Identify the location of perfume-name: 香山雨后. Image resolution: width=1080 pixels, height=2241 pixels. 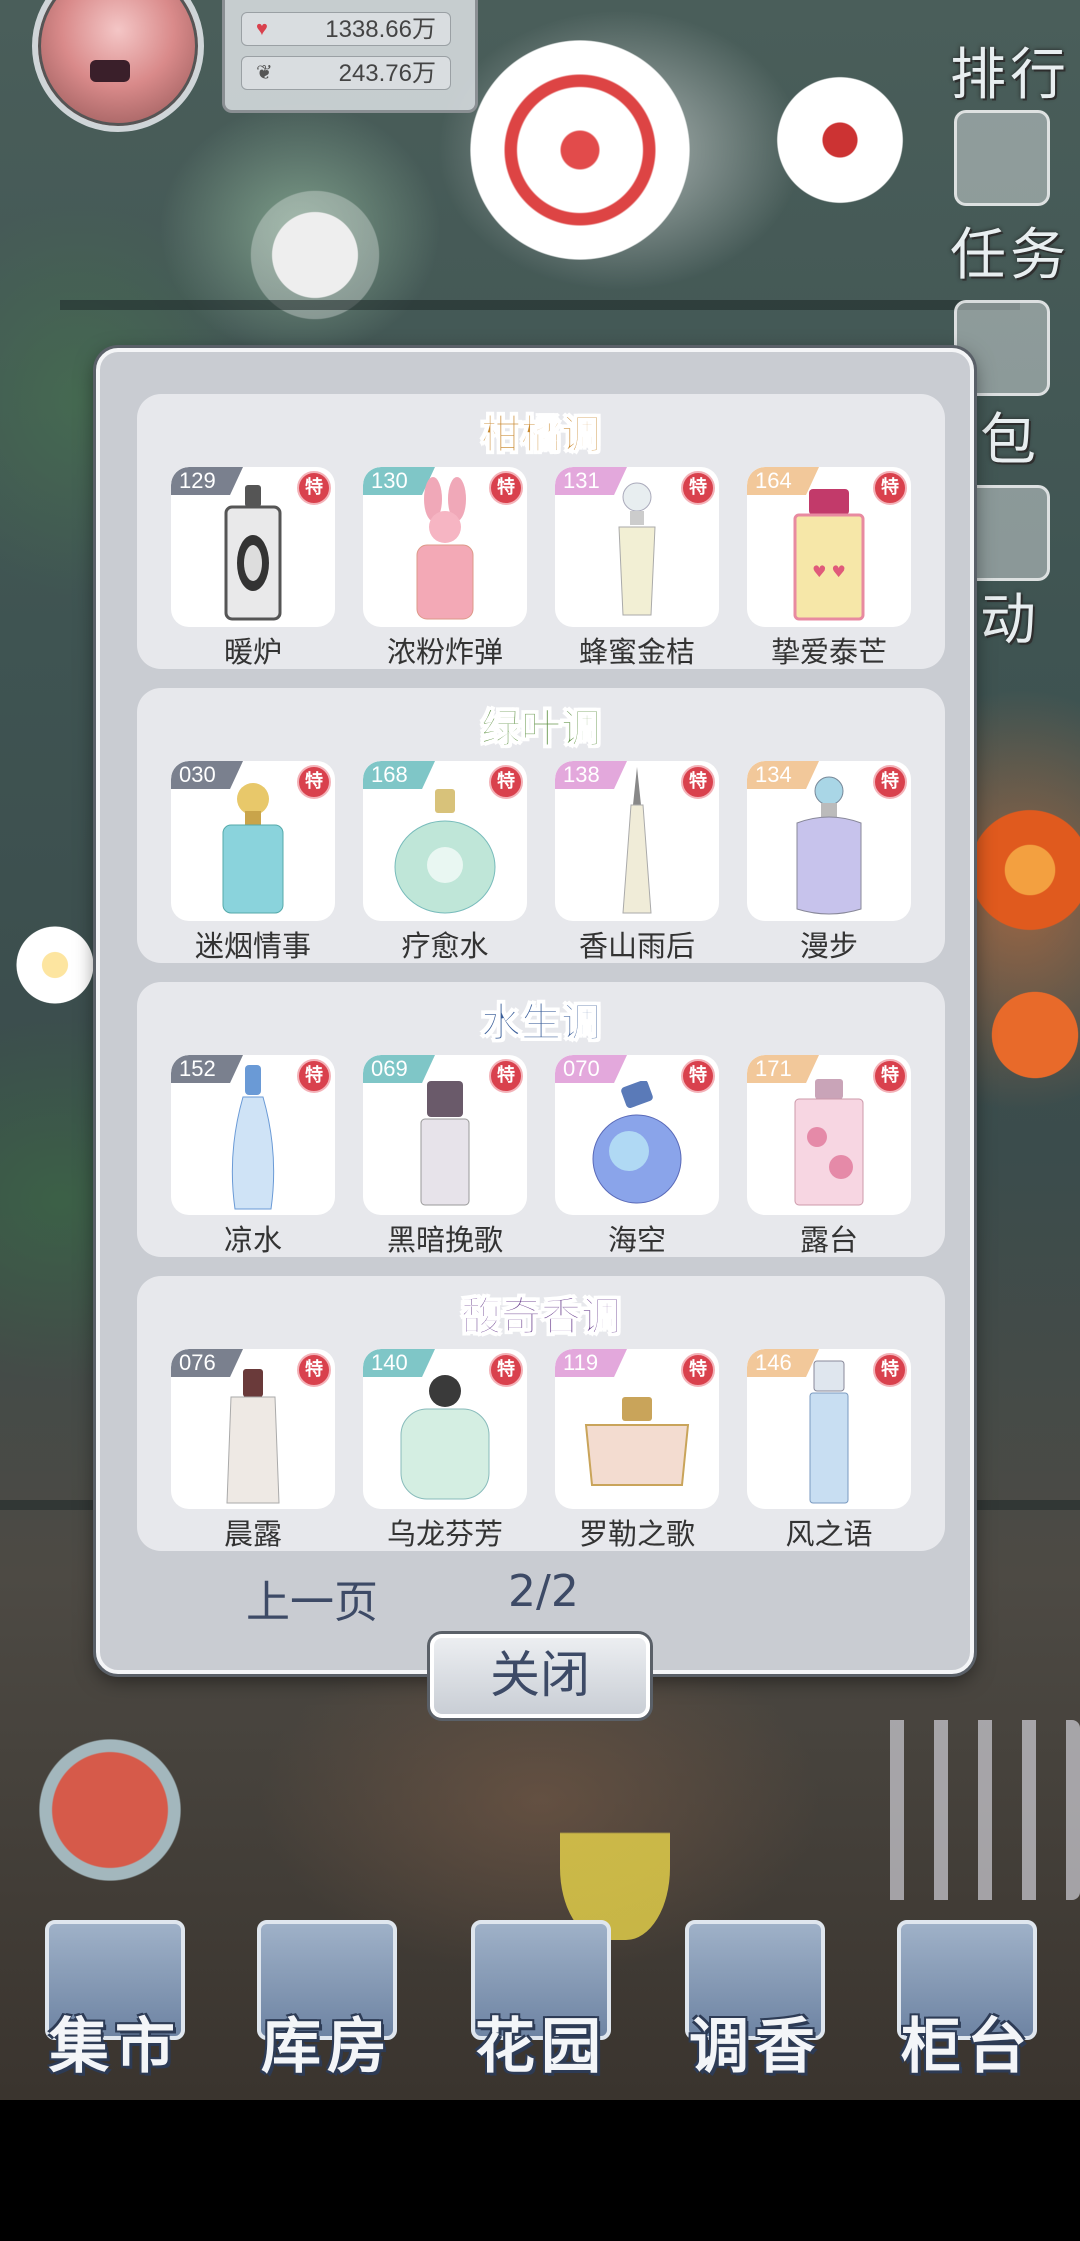
(636, 946).